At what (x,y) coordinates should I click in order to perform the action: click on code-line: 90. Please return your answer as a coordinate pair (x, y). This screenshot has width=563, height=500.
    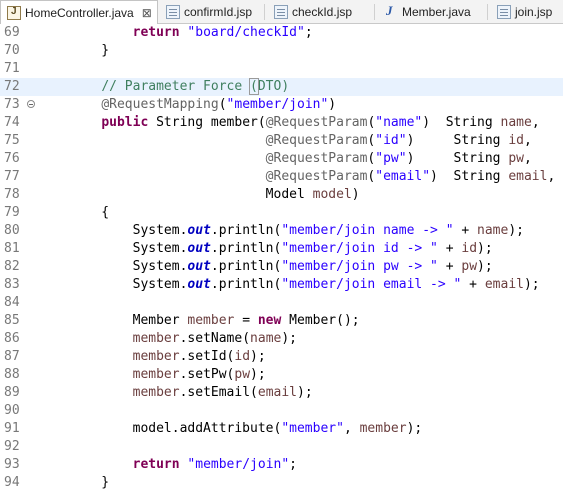
    Looking at the image, I should click on (281, 411).